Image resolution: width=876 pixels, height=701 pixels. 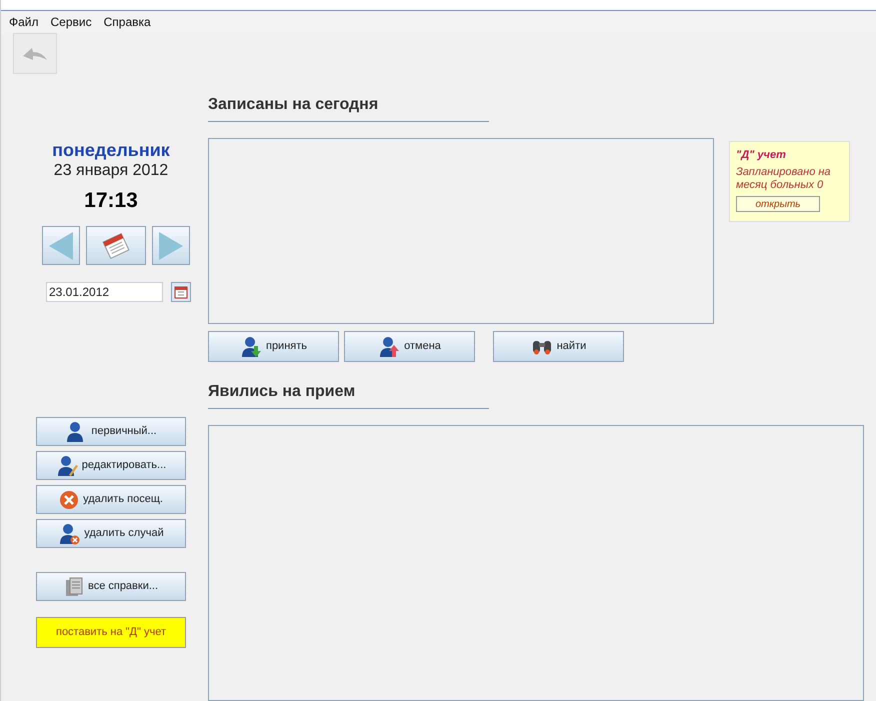 What do you see at coordinates (67, 465) in the screenshot?
I see `person-edit-icon` at bounding box center [67, 465].